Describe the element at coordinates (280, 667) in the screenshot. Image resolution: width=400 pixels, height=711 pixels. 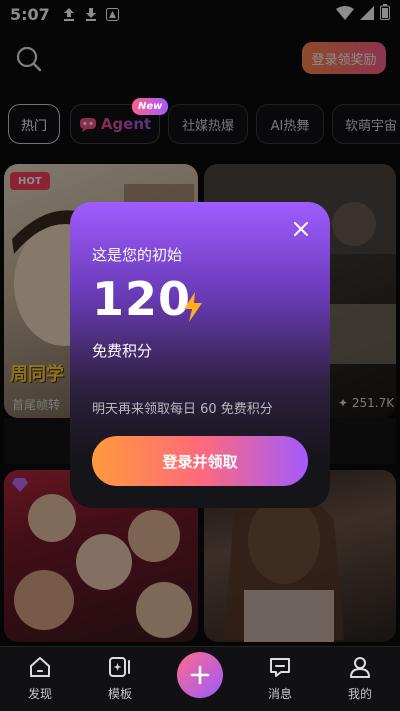
I see `message-icon` at that location.